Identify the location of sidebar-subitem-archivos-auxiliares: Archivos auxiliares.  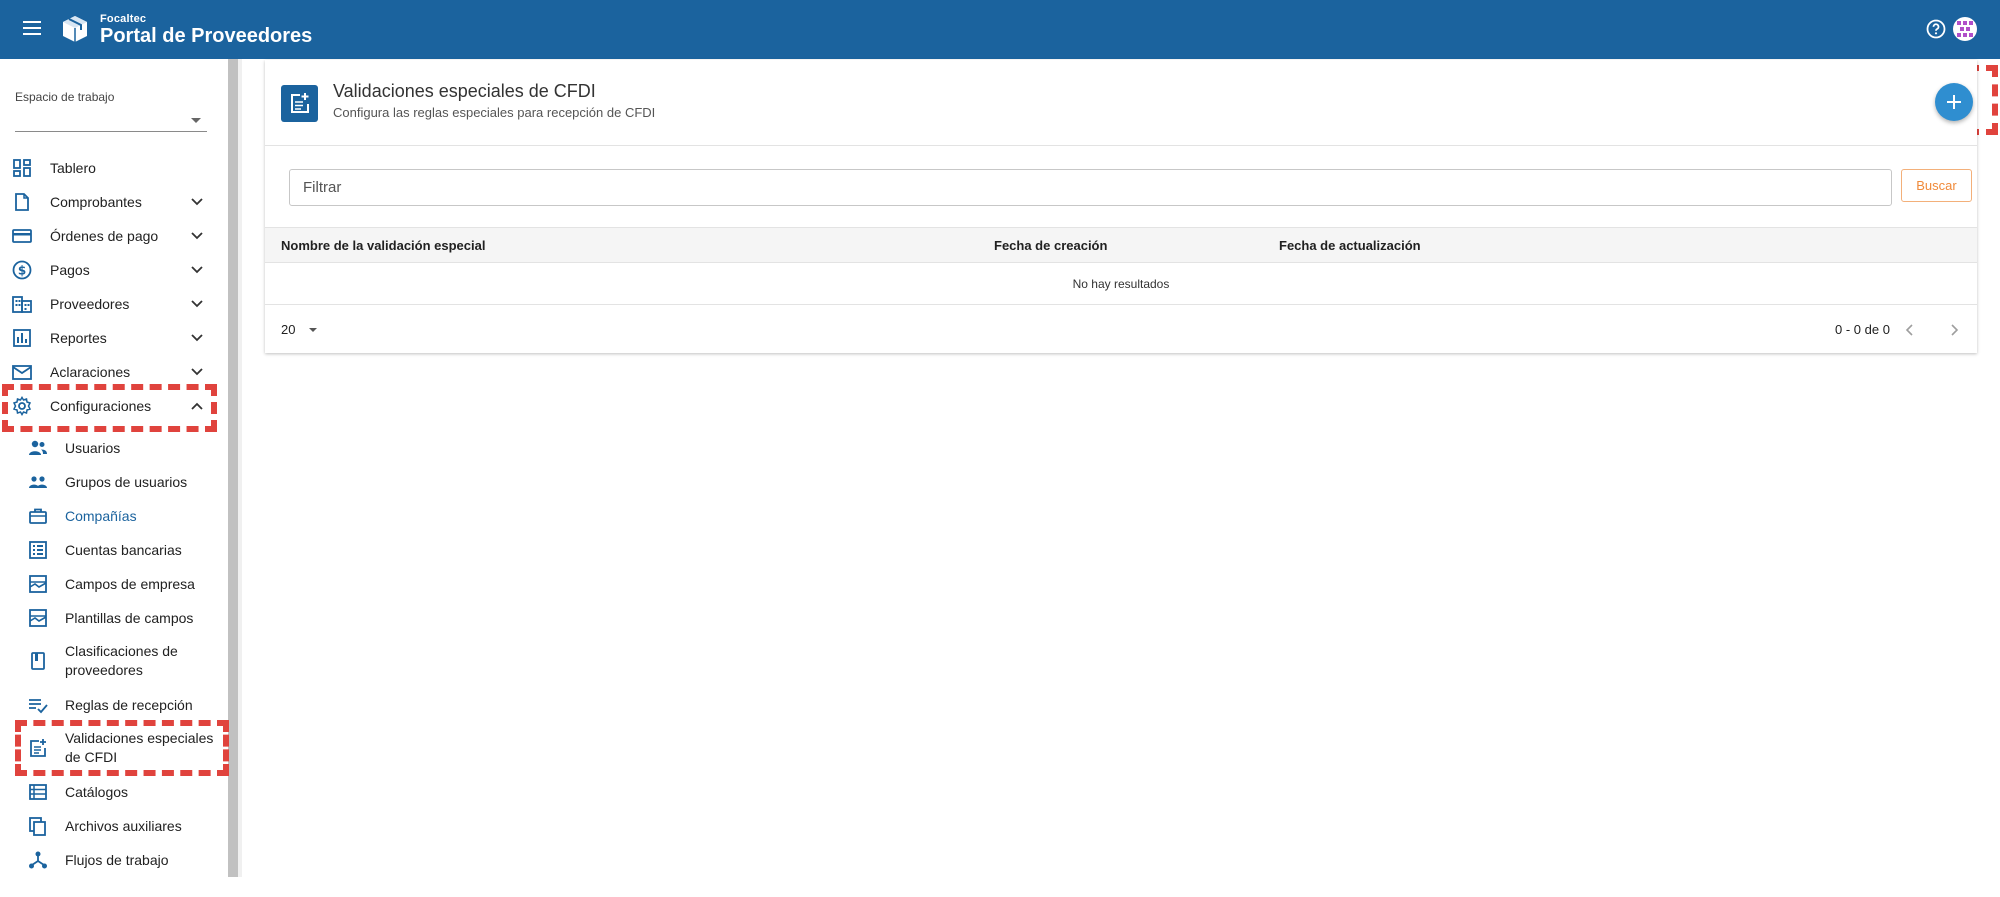
(112, 826).